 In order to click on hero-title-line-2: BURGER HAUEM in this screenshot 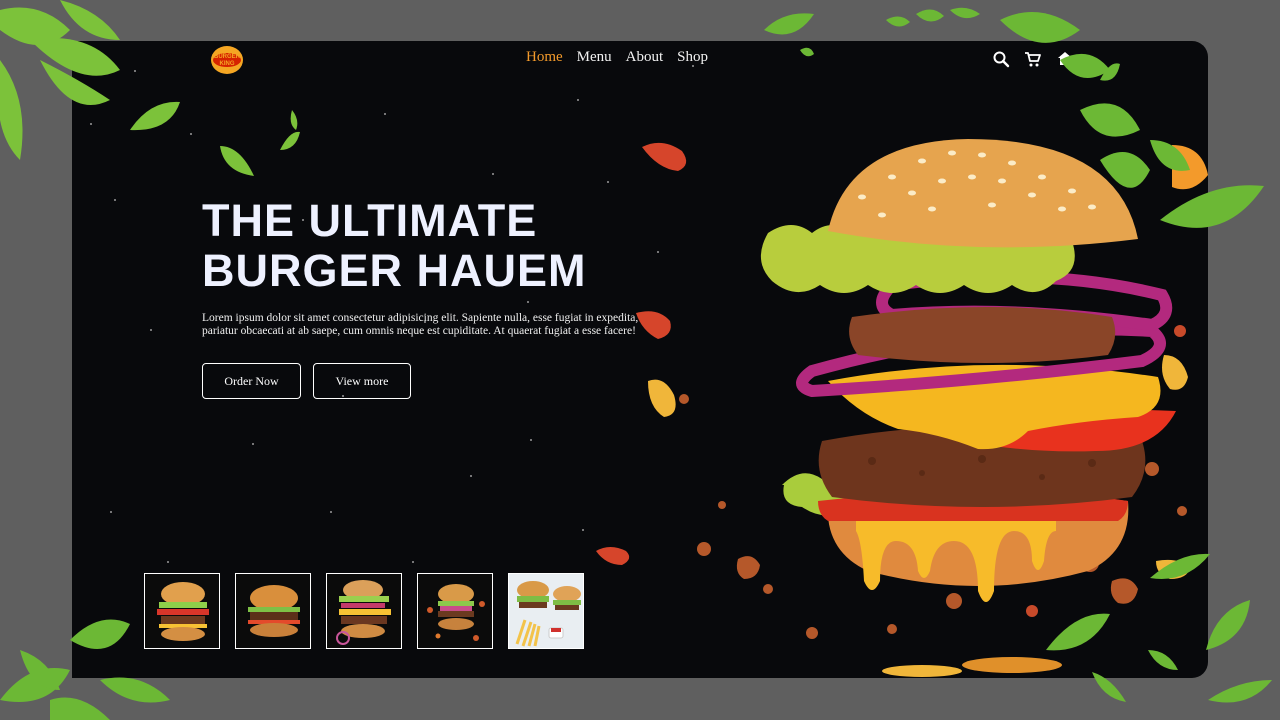, I will do `click(394, 270)`.